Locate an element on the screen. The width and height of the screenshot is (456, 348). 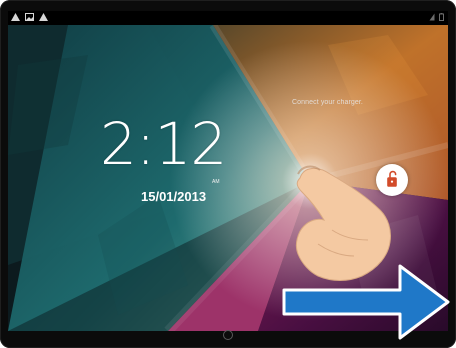
lock-date: 15/01/2013 is located at coordinates (174, 196).